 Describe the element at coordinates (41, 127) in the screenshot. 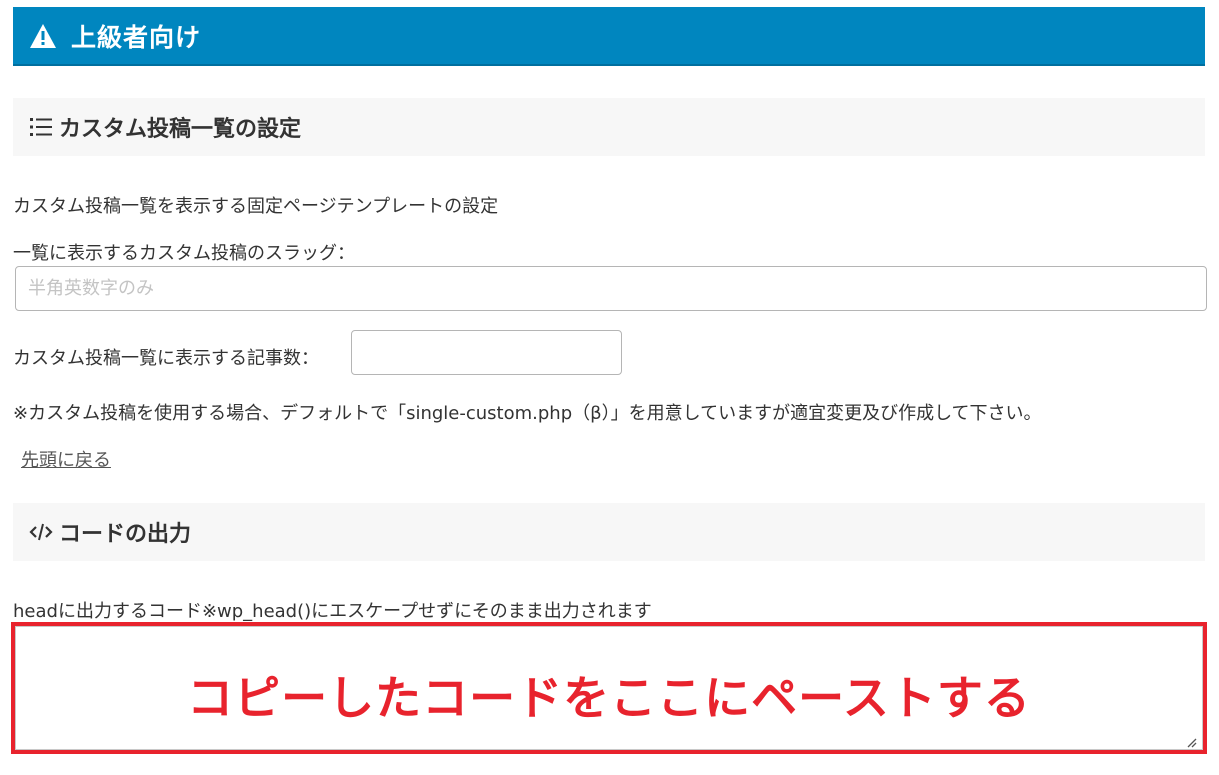

I see `list-icon` at that location.